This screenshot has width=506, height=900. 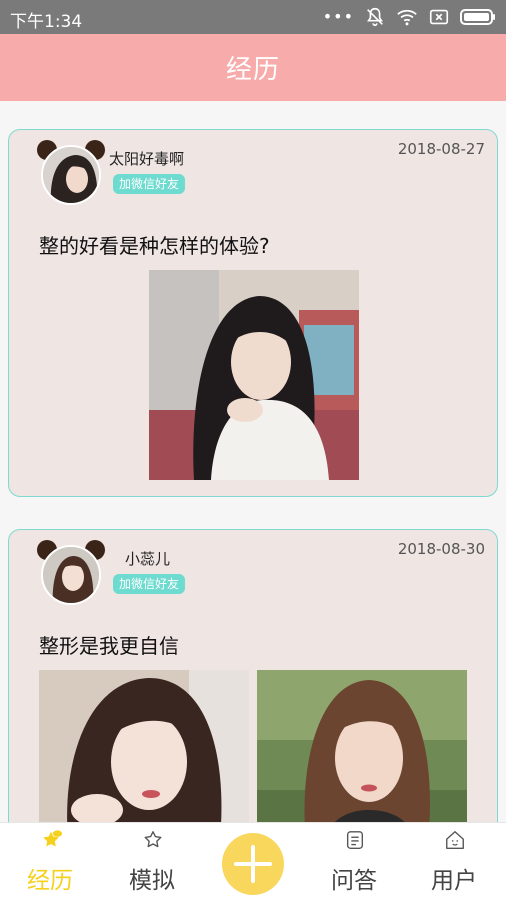 I want to click on tab-user: 用户, so click(x=454, y=861).